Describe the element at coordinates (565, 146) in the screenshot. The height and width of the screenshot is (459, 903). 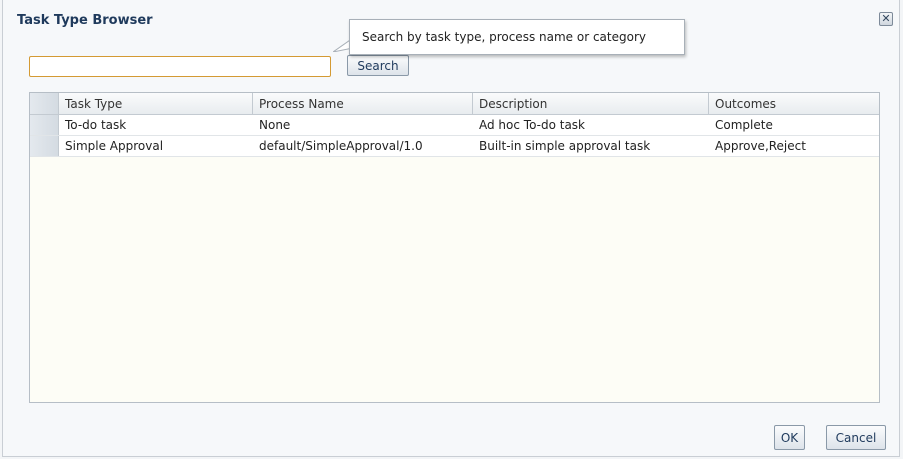
I see `description-cell: Built-in simple approval task` at that location.